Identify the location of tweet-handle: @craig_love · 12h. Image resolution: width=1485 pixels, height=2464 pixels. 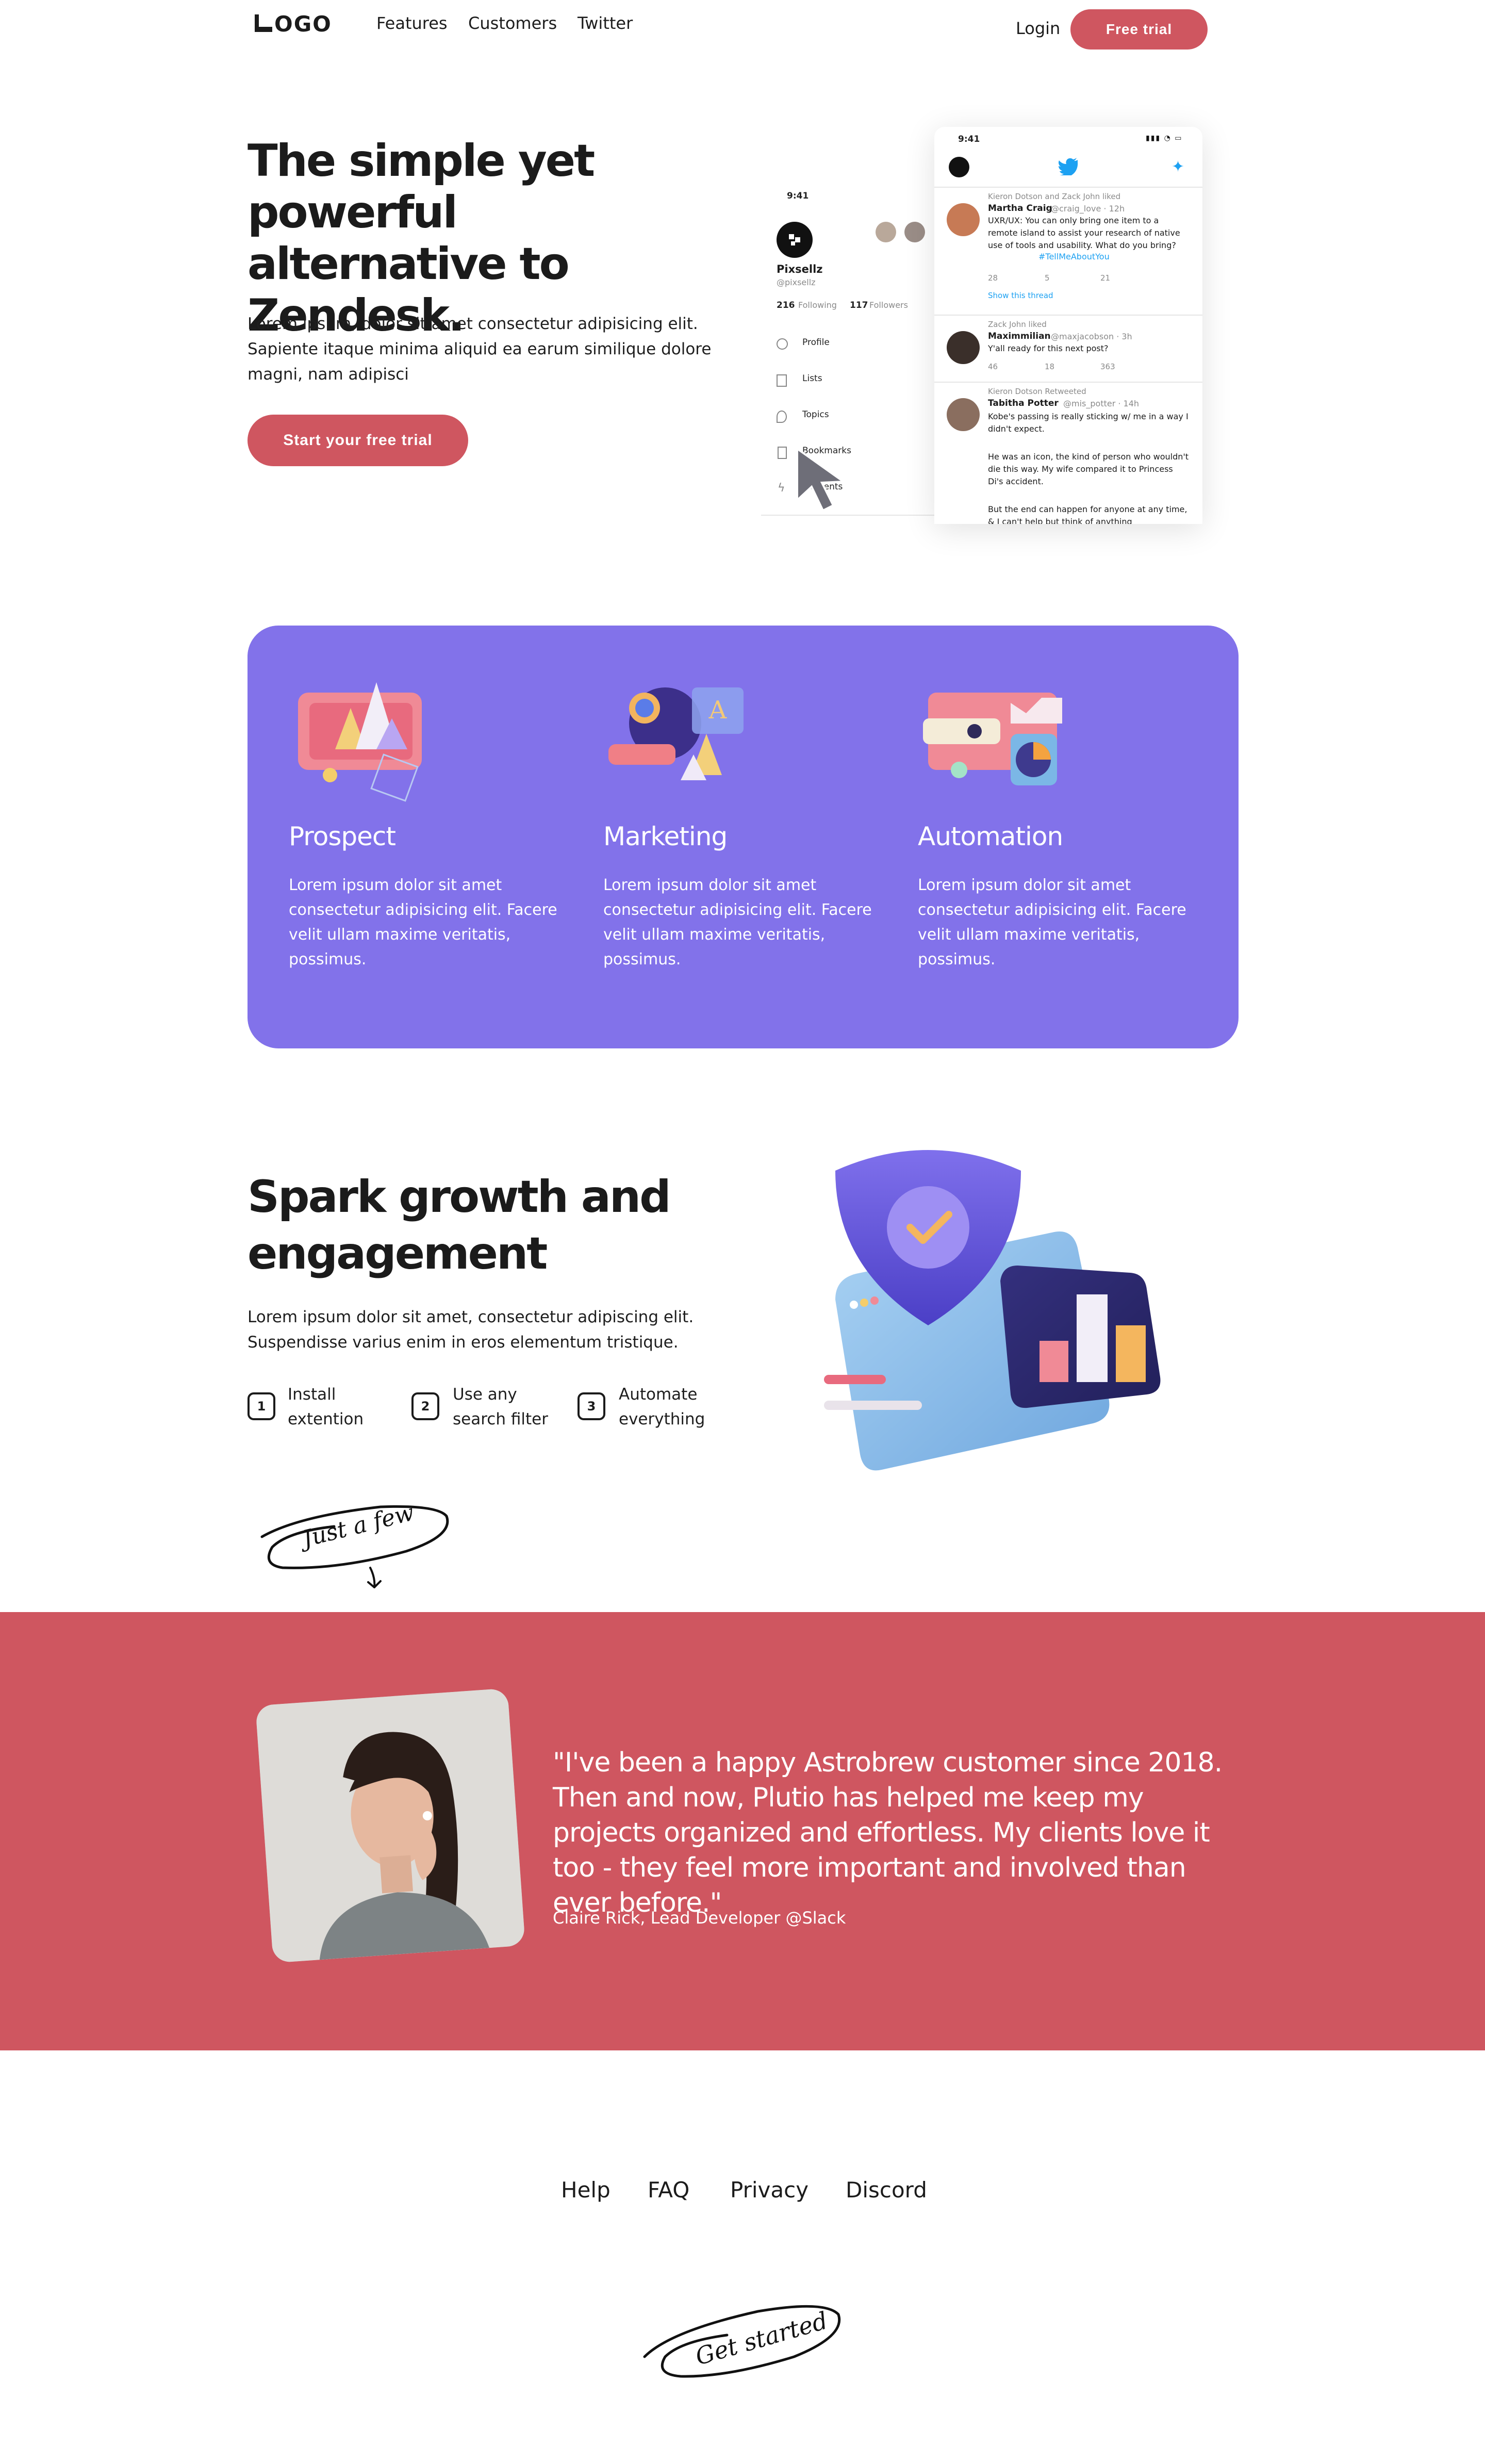
(1088, 209).